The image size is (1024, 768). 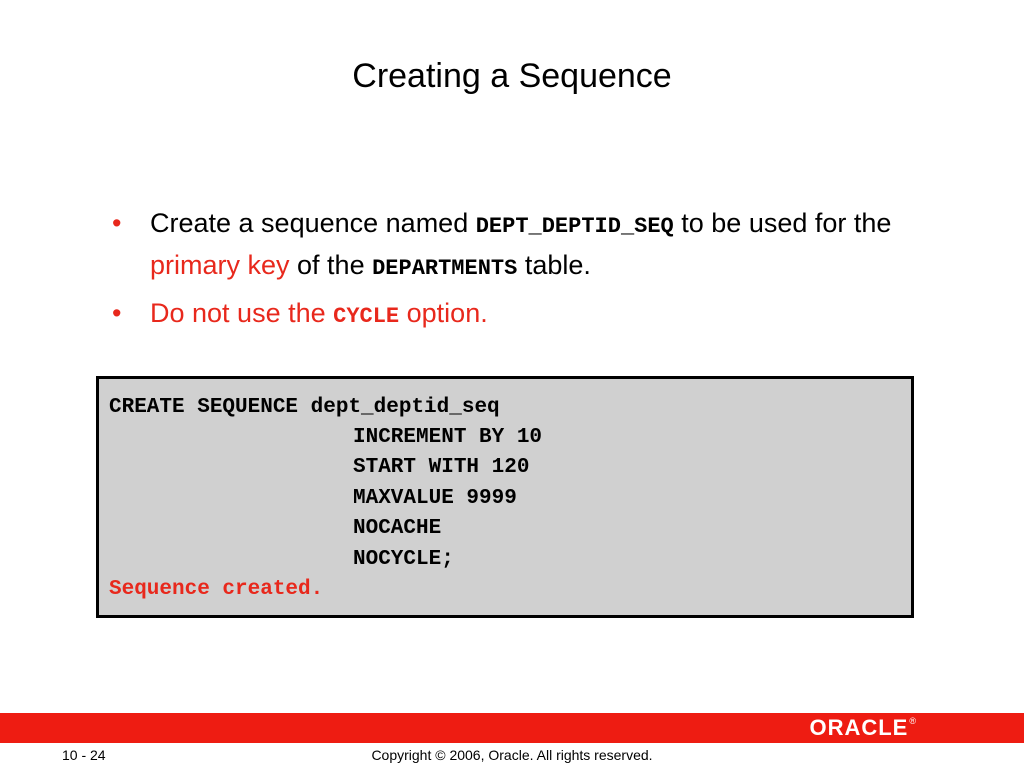 I want to click on oracle-logo-text: ORACLE, so click(x=859, y=727).